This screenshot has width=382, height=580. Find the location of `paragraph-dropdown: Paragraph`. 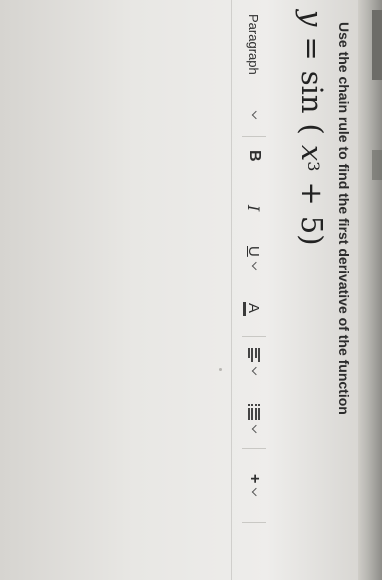

paragraph-dropdown: Paragraph is located at coordinates (254, 44).